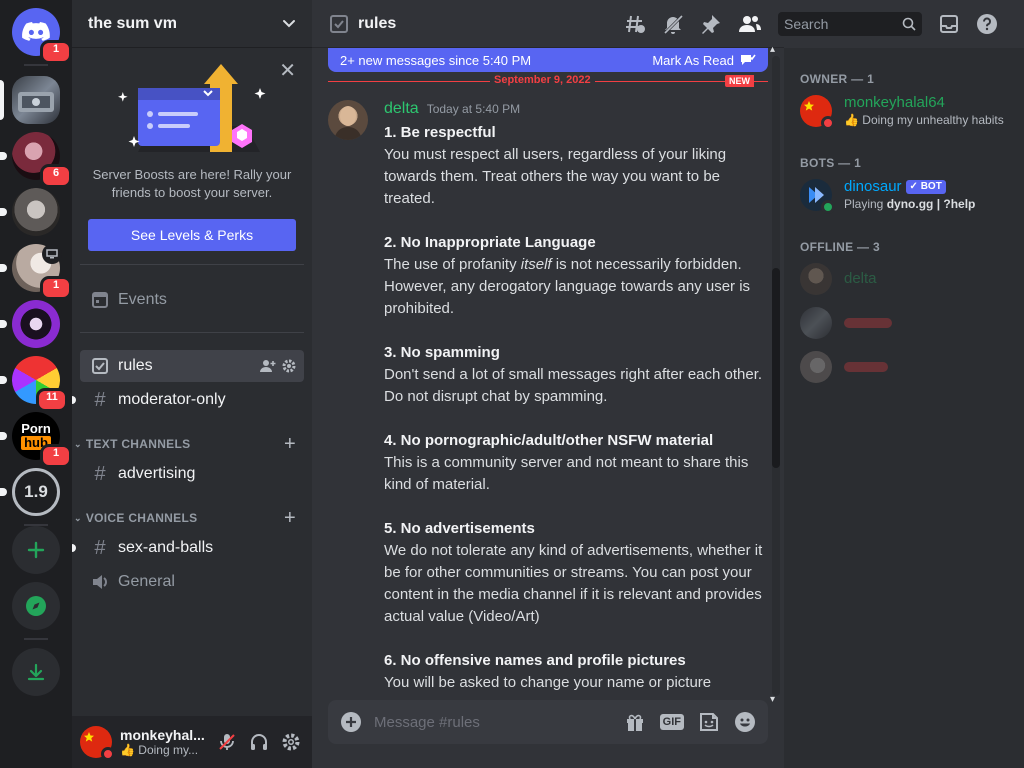  What do you see at coordinates (772, 699) in the screenshot?
I see `scroll-down-icon: ▾` at bounding box center [772, 699].